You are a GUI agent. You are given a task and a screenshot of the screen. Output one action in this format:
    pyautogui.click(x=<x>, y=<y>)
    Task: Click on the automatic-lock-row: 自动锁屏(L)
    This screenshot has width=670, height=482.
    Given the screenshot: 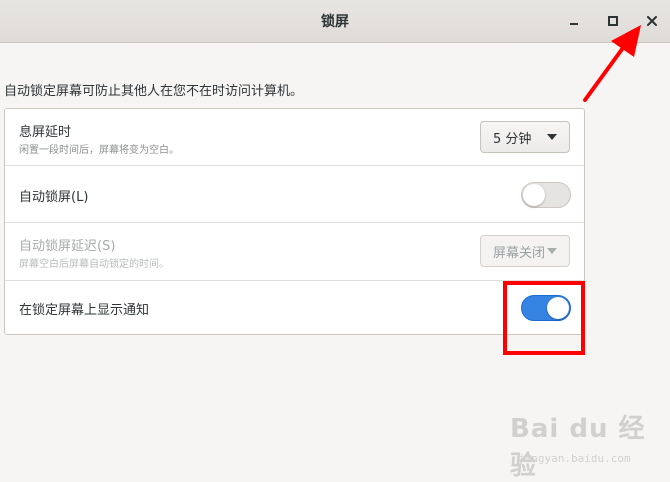 What is the action you would take?
    pyautogui.click(x=294, y=194)
    